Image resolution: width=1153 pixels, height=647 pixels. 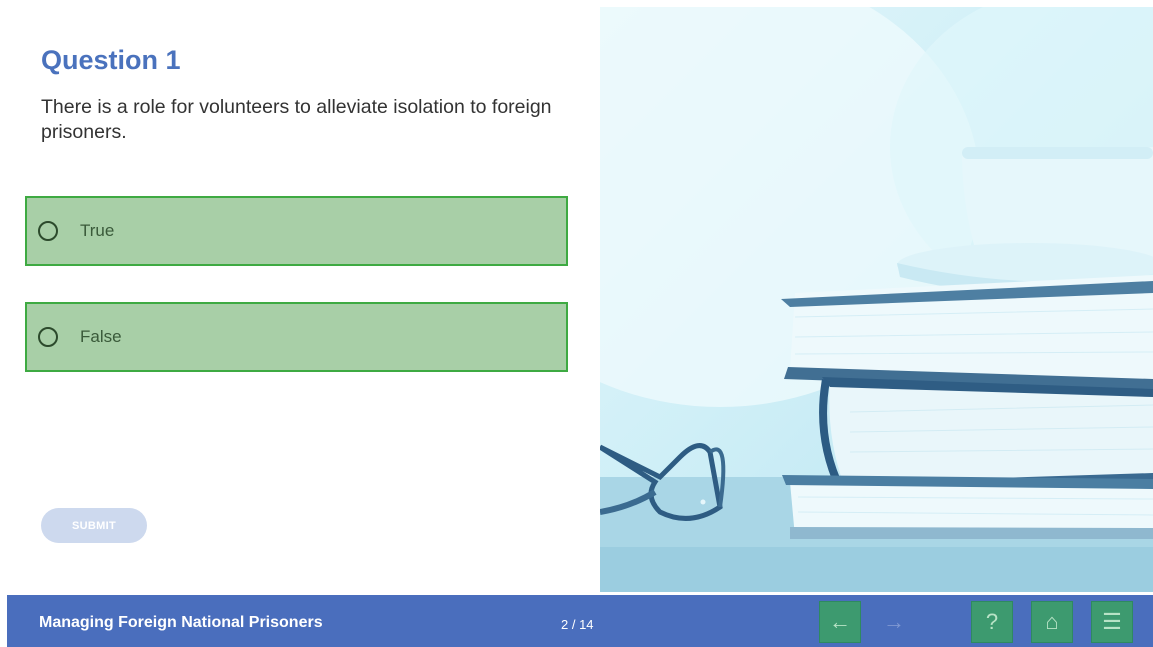 What do you see at coordinates (94, 525) in the screenshot?
I see `submit-button: SUBMIT` at bounding box center [94, 525].